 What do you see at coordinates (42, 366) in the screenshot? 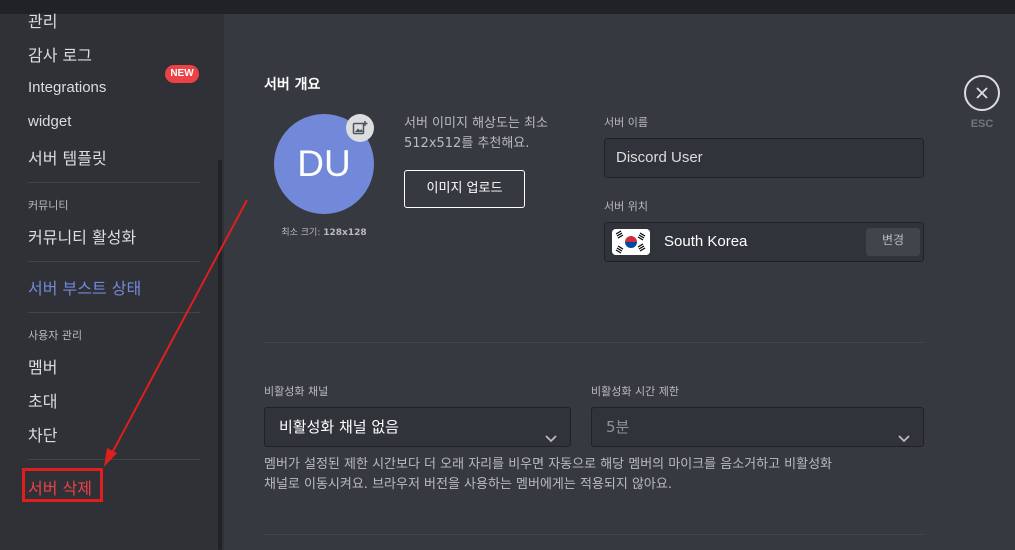
I see `sidebar-item-members: 멤버` at bounding box center [42, 366].